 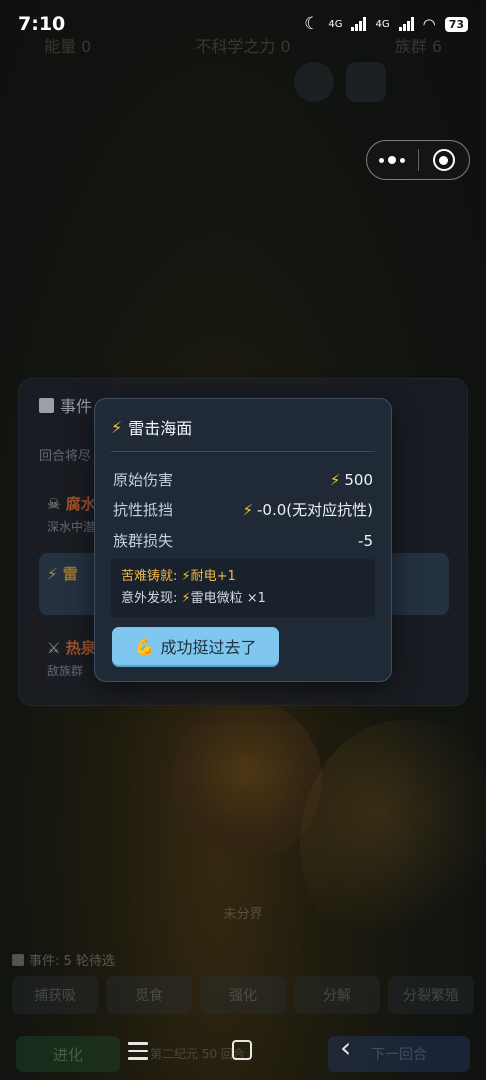 I want to click on resistance-row: 抗性抵挡 ⚡ -0.0(无对应抗性), so click(x=243, y=509).